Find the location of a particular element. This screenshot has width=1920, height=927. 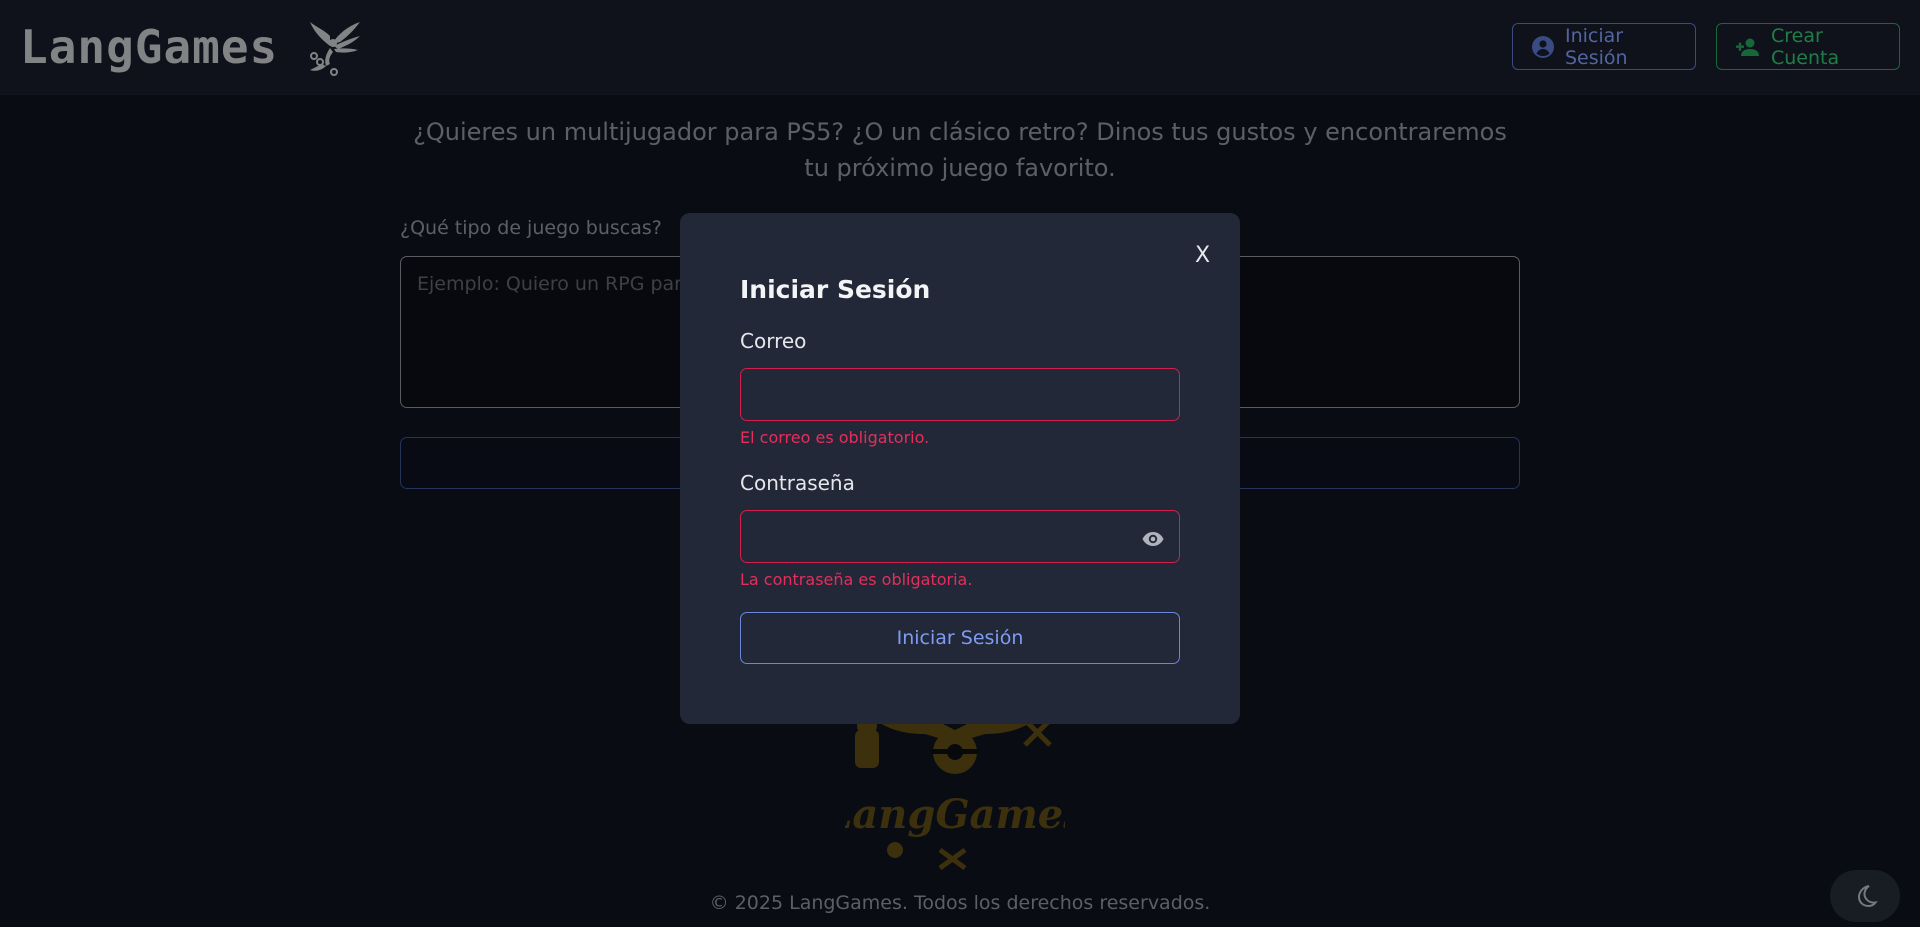

email-label: Correo is located at coordinates (773, 341).